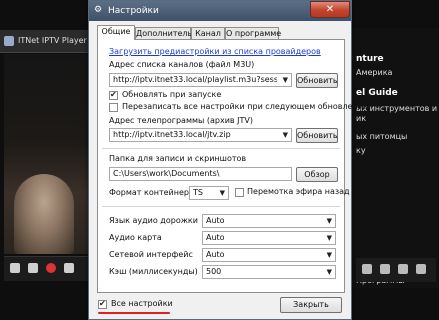  I want to click on cache-label: Кэш (миллисекунды), so click(153, 271).